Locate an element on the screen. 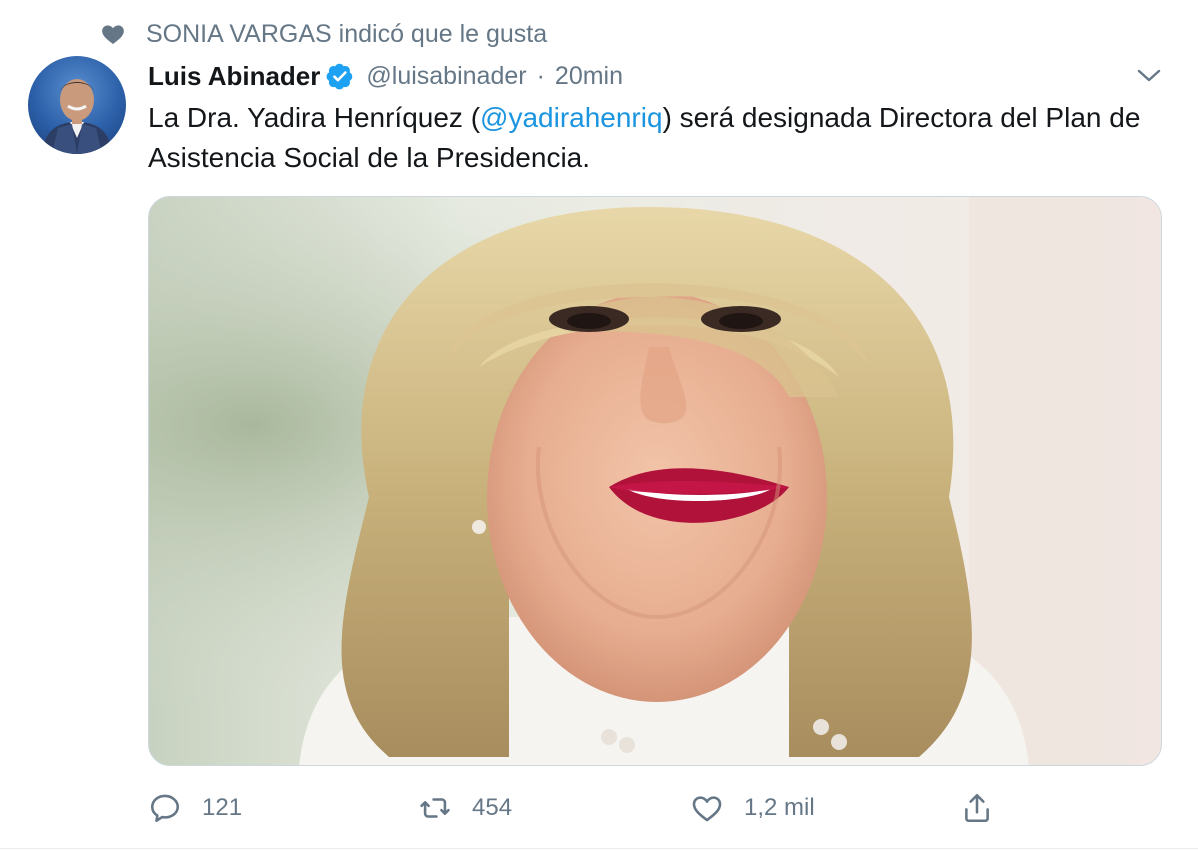  verified-badge-icon is located at coordinates (340, 76).